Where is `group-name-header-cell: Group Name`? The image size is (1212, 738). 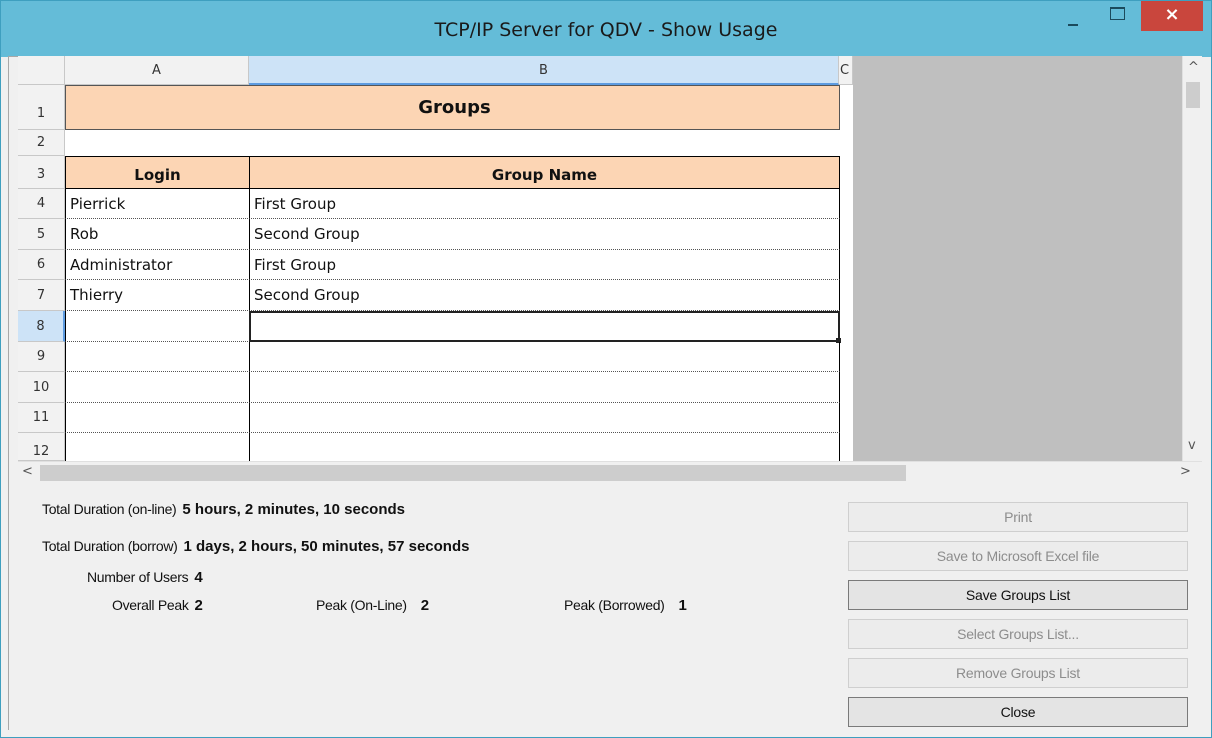 group-name-header-cell: Group Name is located at coordinates (544, 172).